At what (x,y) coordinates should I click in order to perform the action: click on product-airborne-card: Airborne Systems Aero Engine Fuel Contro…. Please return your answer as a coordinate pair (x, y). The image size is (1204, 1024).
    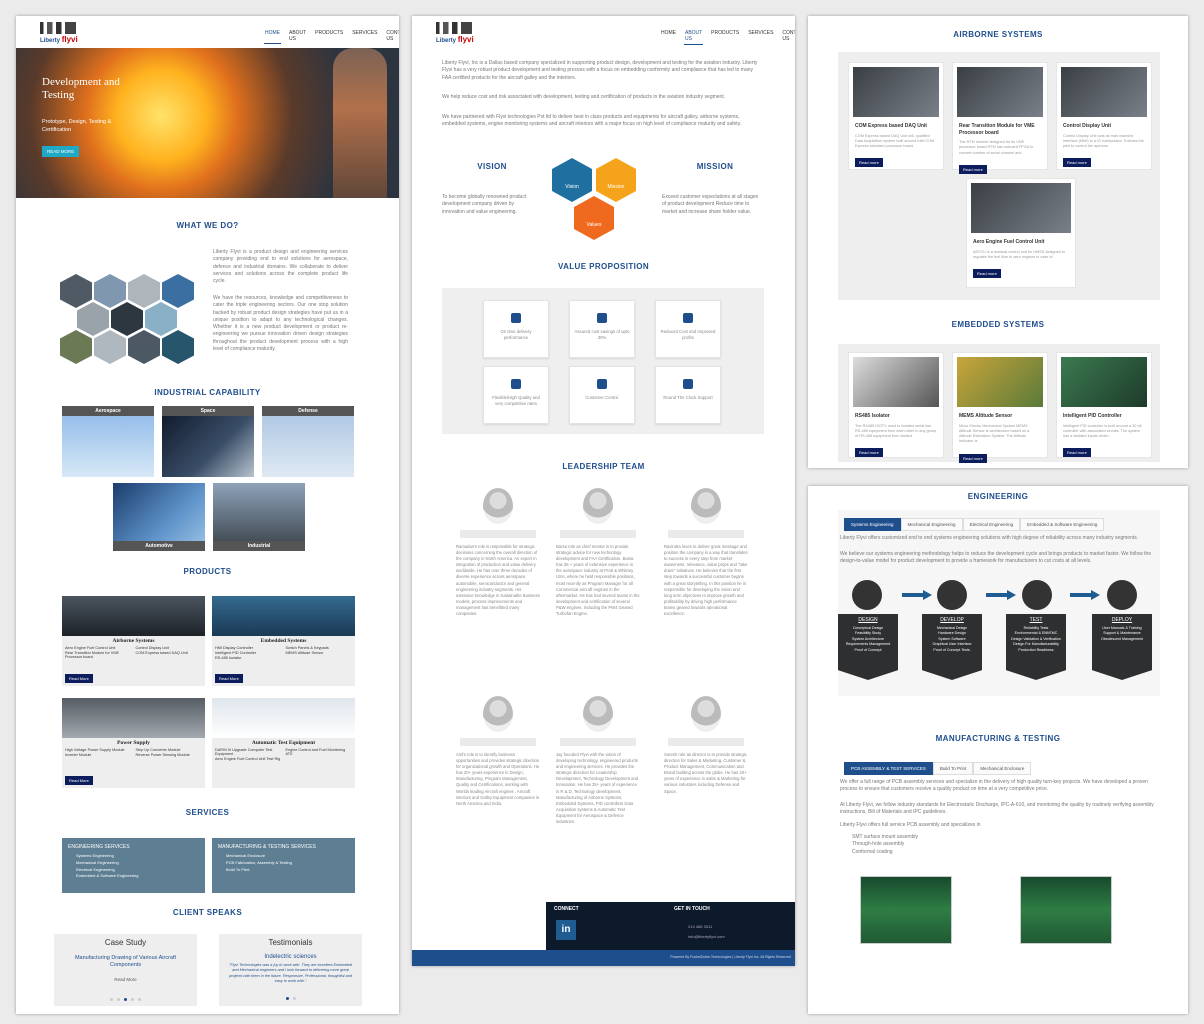
    Looking at the image, I should click on (133, 641).